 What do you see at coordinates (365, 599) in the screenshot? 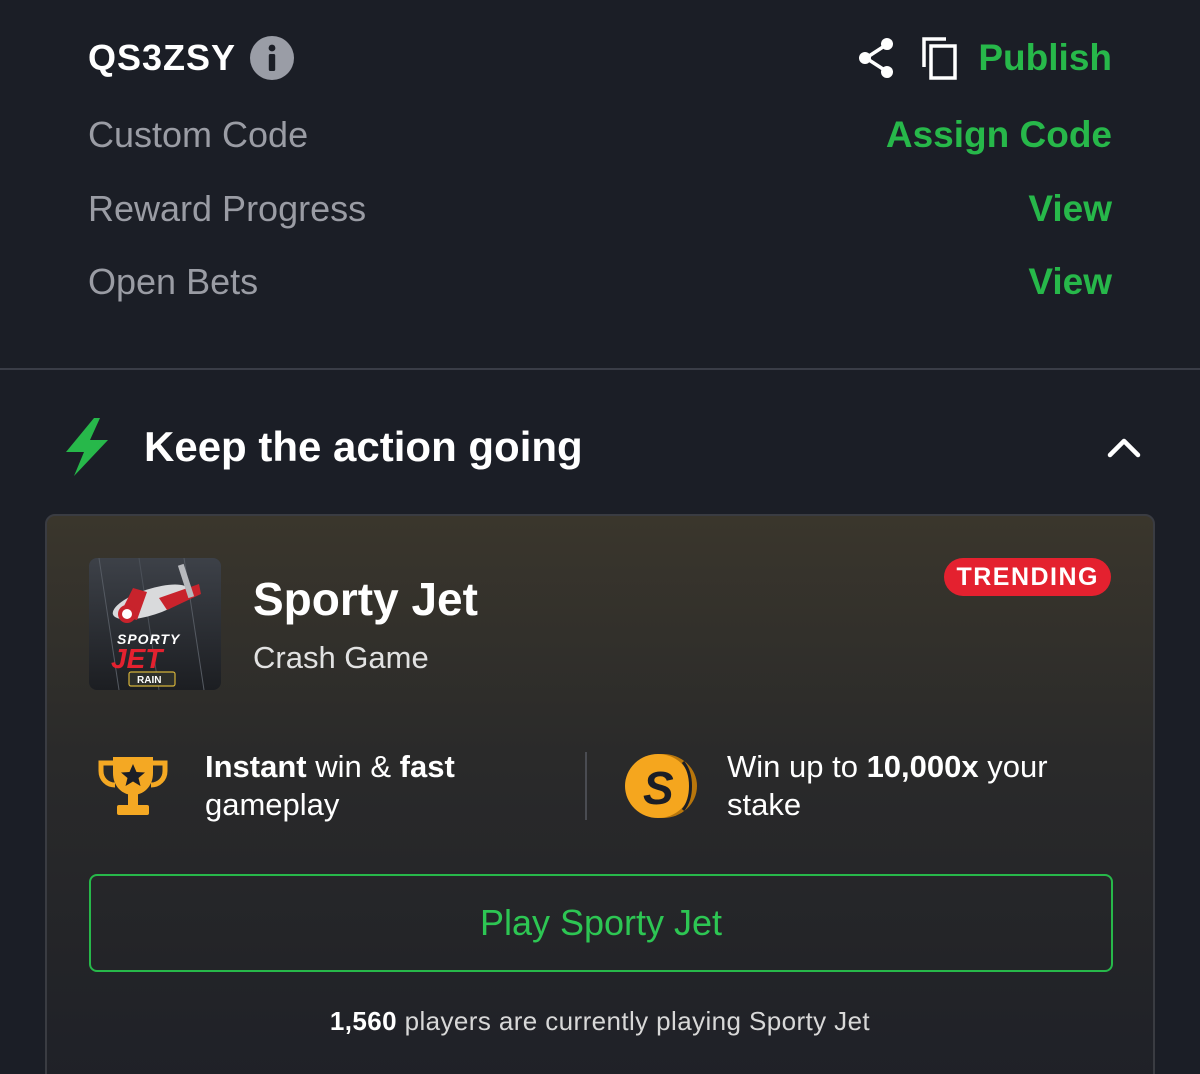
I see `game-title: Sporty Jet` at bounding box center [365, 599].